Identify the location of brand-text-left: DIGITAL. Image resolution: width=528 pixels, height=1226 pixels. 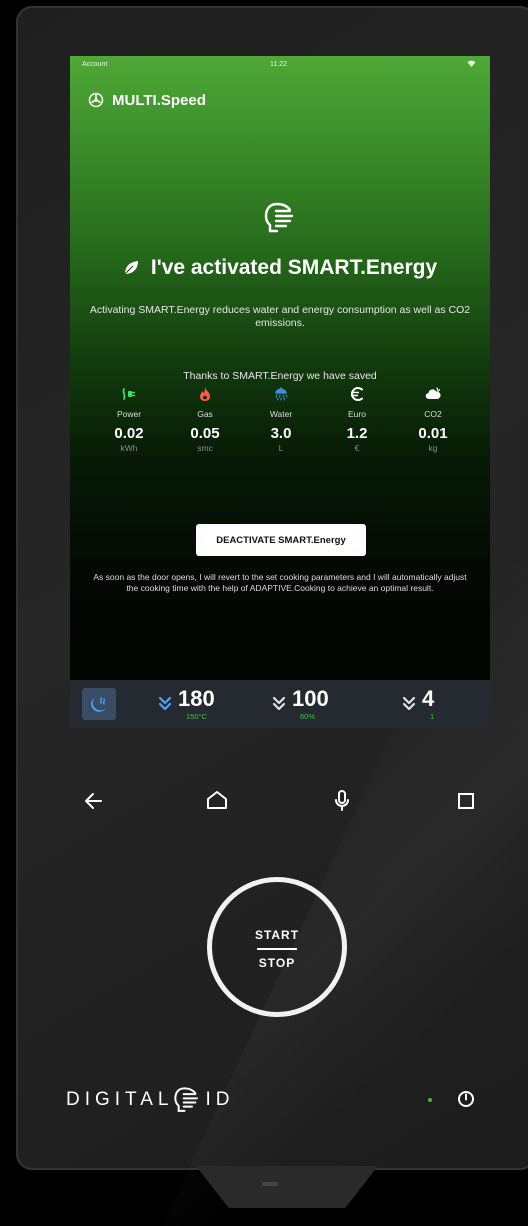
(120, 1099).